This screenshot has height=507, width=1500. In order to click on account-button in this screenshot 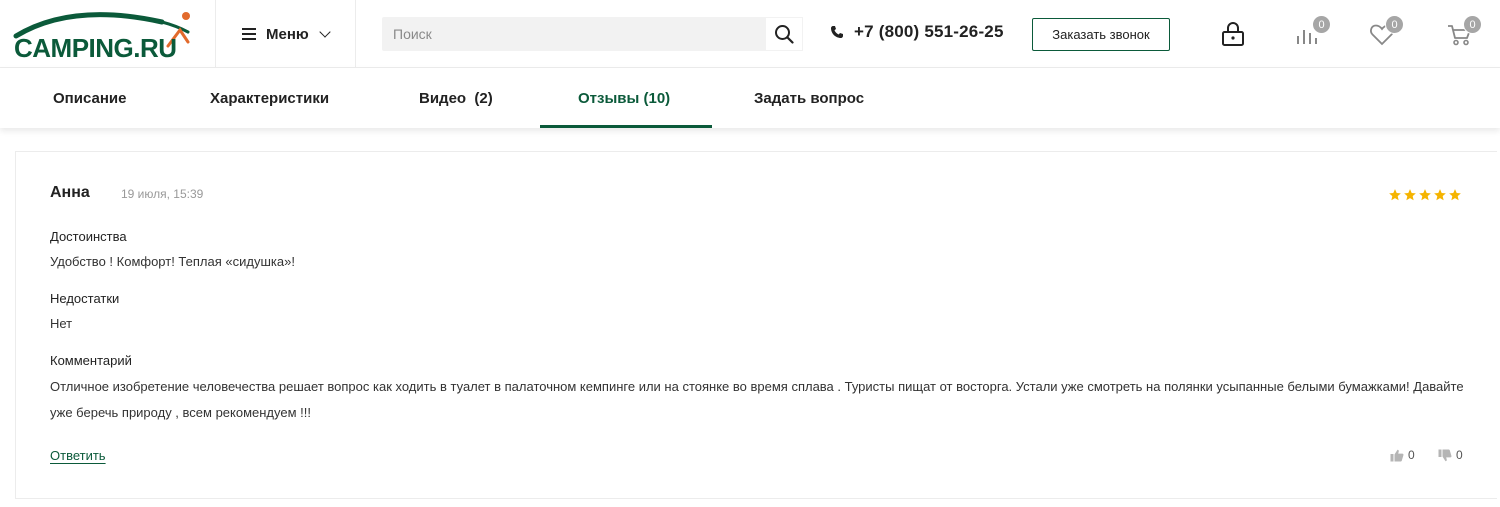, I will do `click(1233, 34)`.